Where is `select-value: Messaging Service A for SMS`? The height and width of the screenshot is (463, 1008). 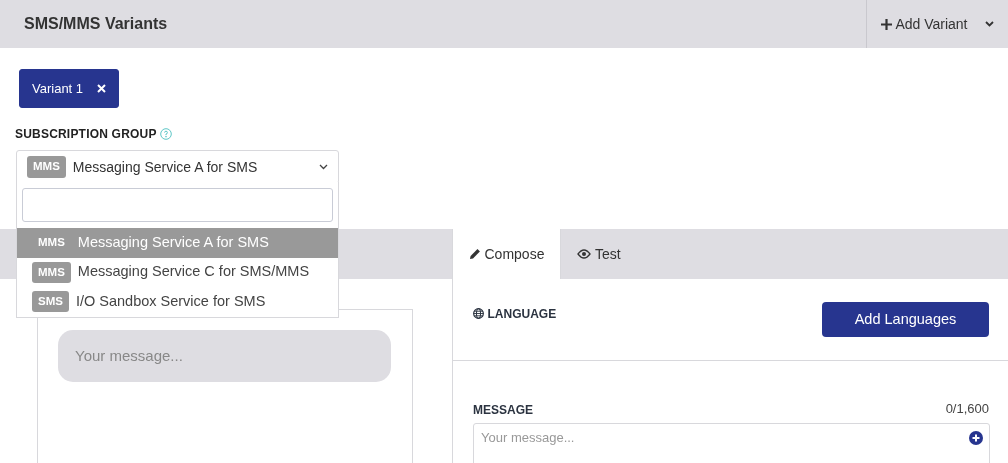
select-value: Messaging Service A for SMS is located at coordinates (165, 167).